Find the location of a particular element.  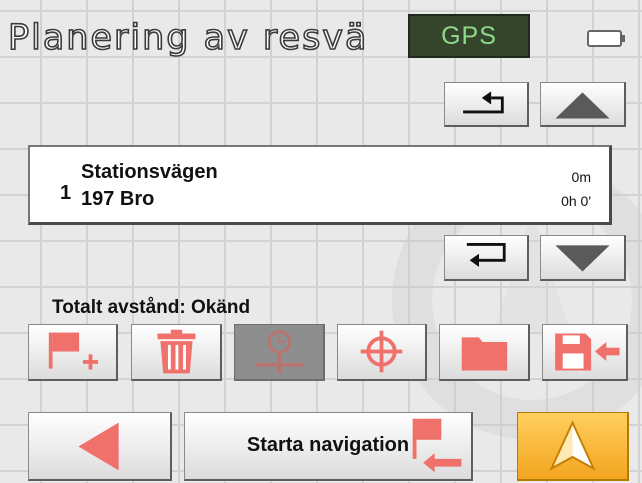

route-options-button is located at coordinates (279, 352).